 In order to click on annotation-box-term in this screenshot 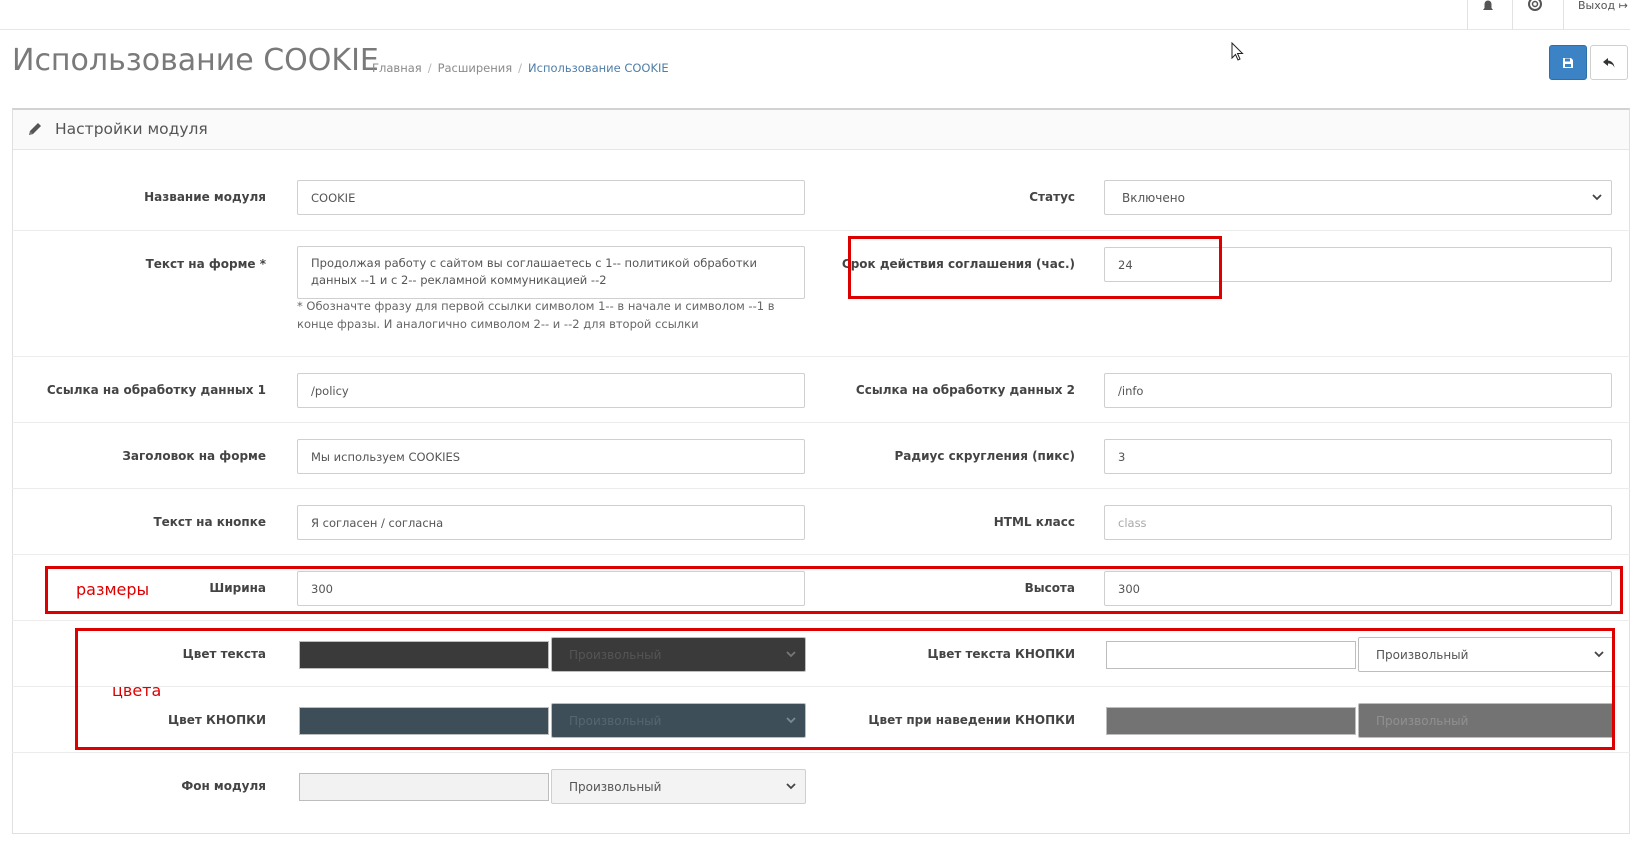, I will do `click(1035, 267)`.